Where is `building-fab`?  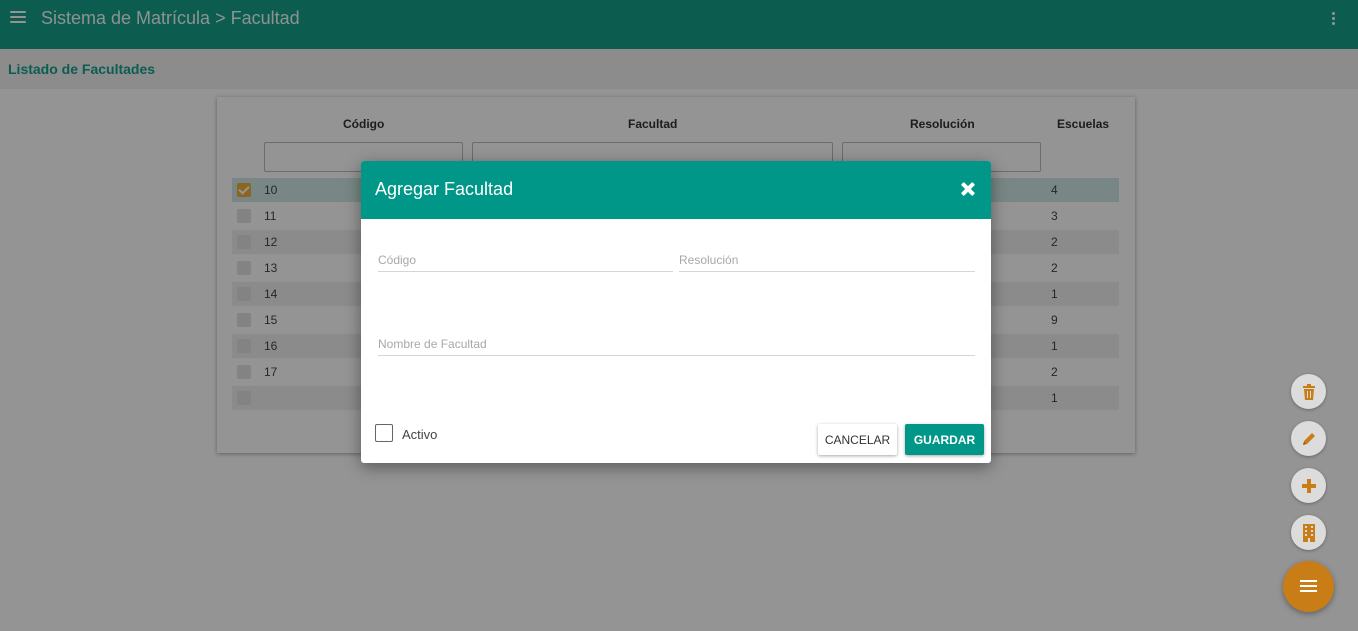 building-fab is located at coordinates (1308, 532).